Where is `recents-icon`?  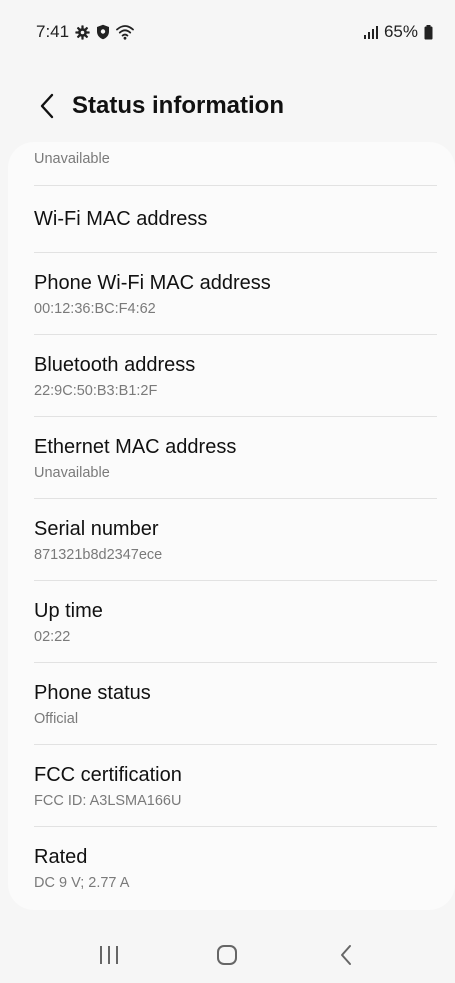 recents-icon is located at coordinates (109, 955).